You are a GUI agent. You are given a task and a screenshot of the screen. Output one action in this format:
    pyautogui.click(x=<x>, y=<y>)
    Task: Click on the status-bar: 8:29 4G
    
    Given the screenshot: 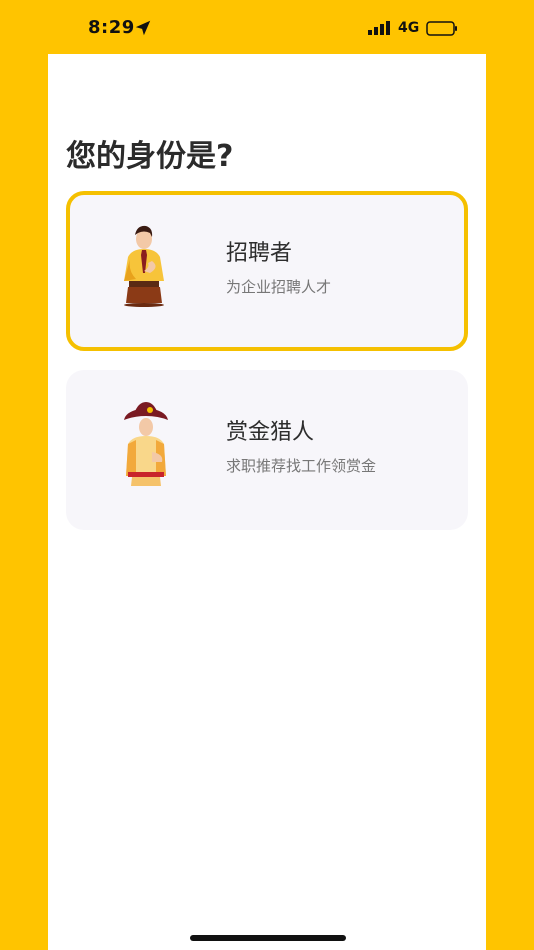 What is the action you would take?
    pyautogui.click(x=267, y=27)
    